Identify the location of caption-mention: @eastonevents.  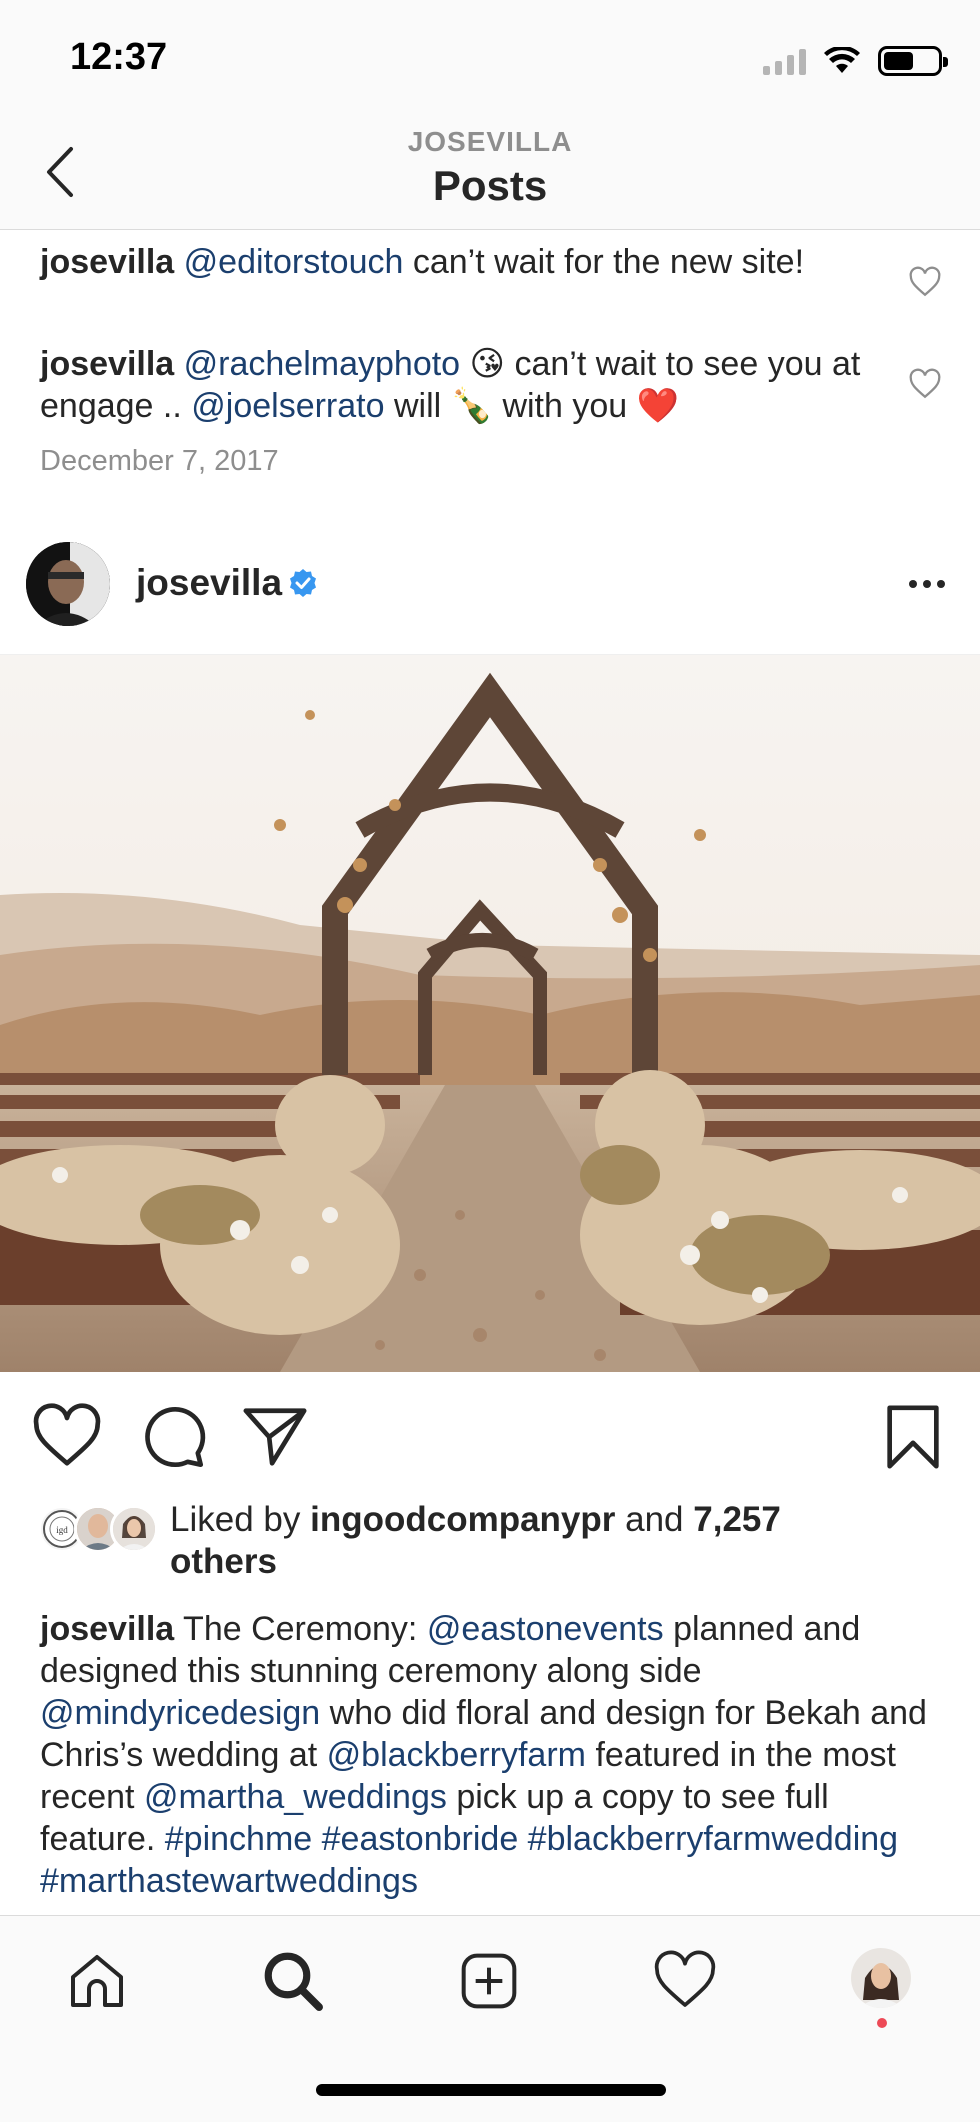
(545, 1629).